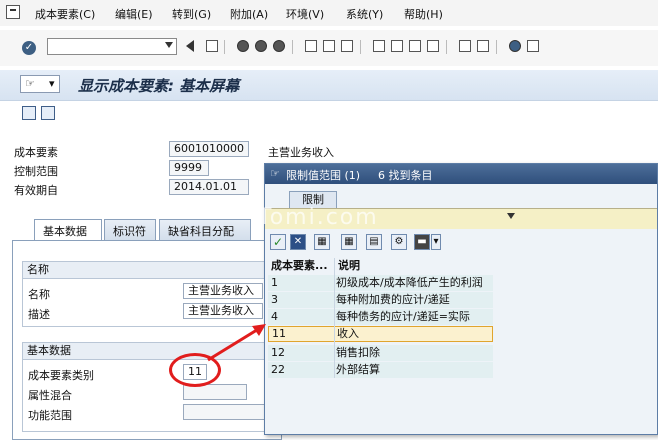 The width and height of the screenshot is (658, 440). I want to click on tab-basic-data: 基本数据, so click(68, 230).